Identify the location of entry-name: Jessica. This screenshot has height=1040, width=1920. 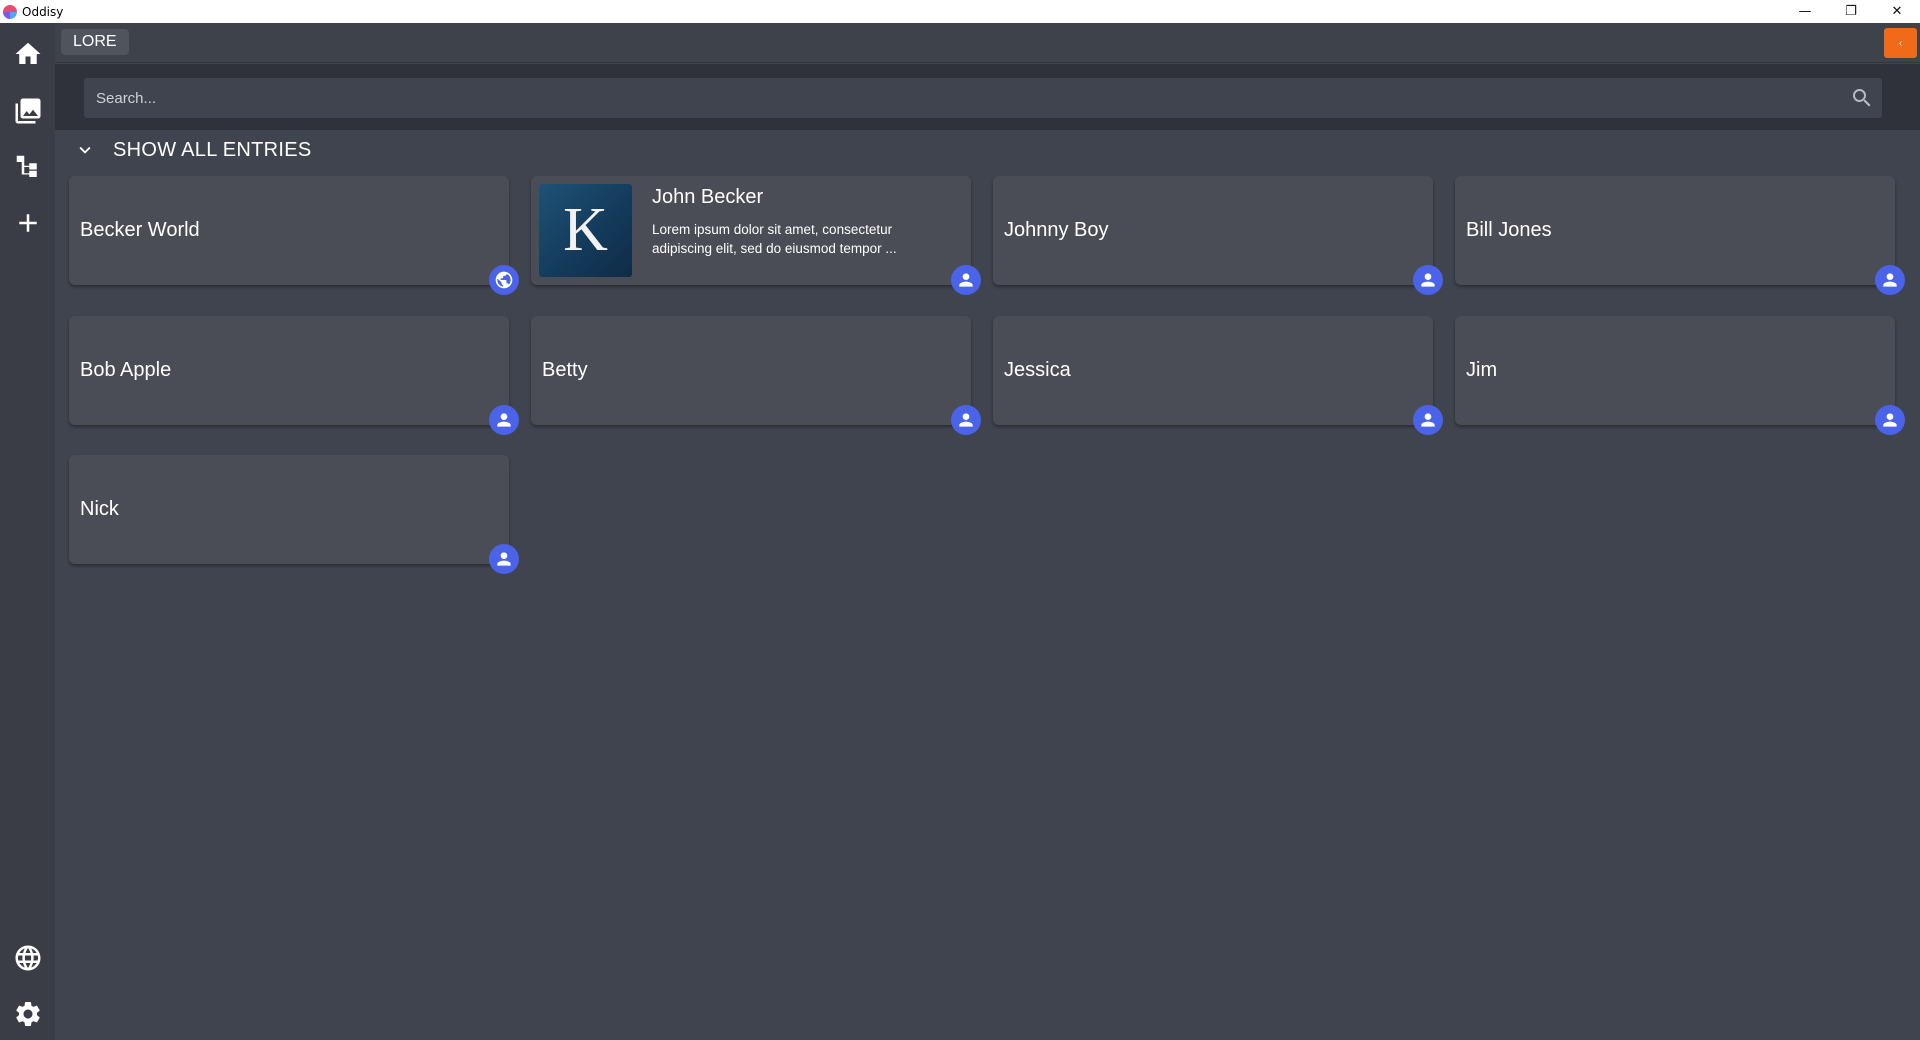
(1037, 370).